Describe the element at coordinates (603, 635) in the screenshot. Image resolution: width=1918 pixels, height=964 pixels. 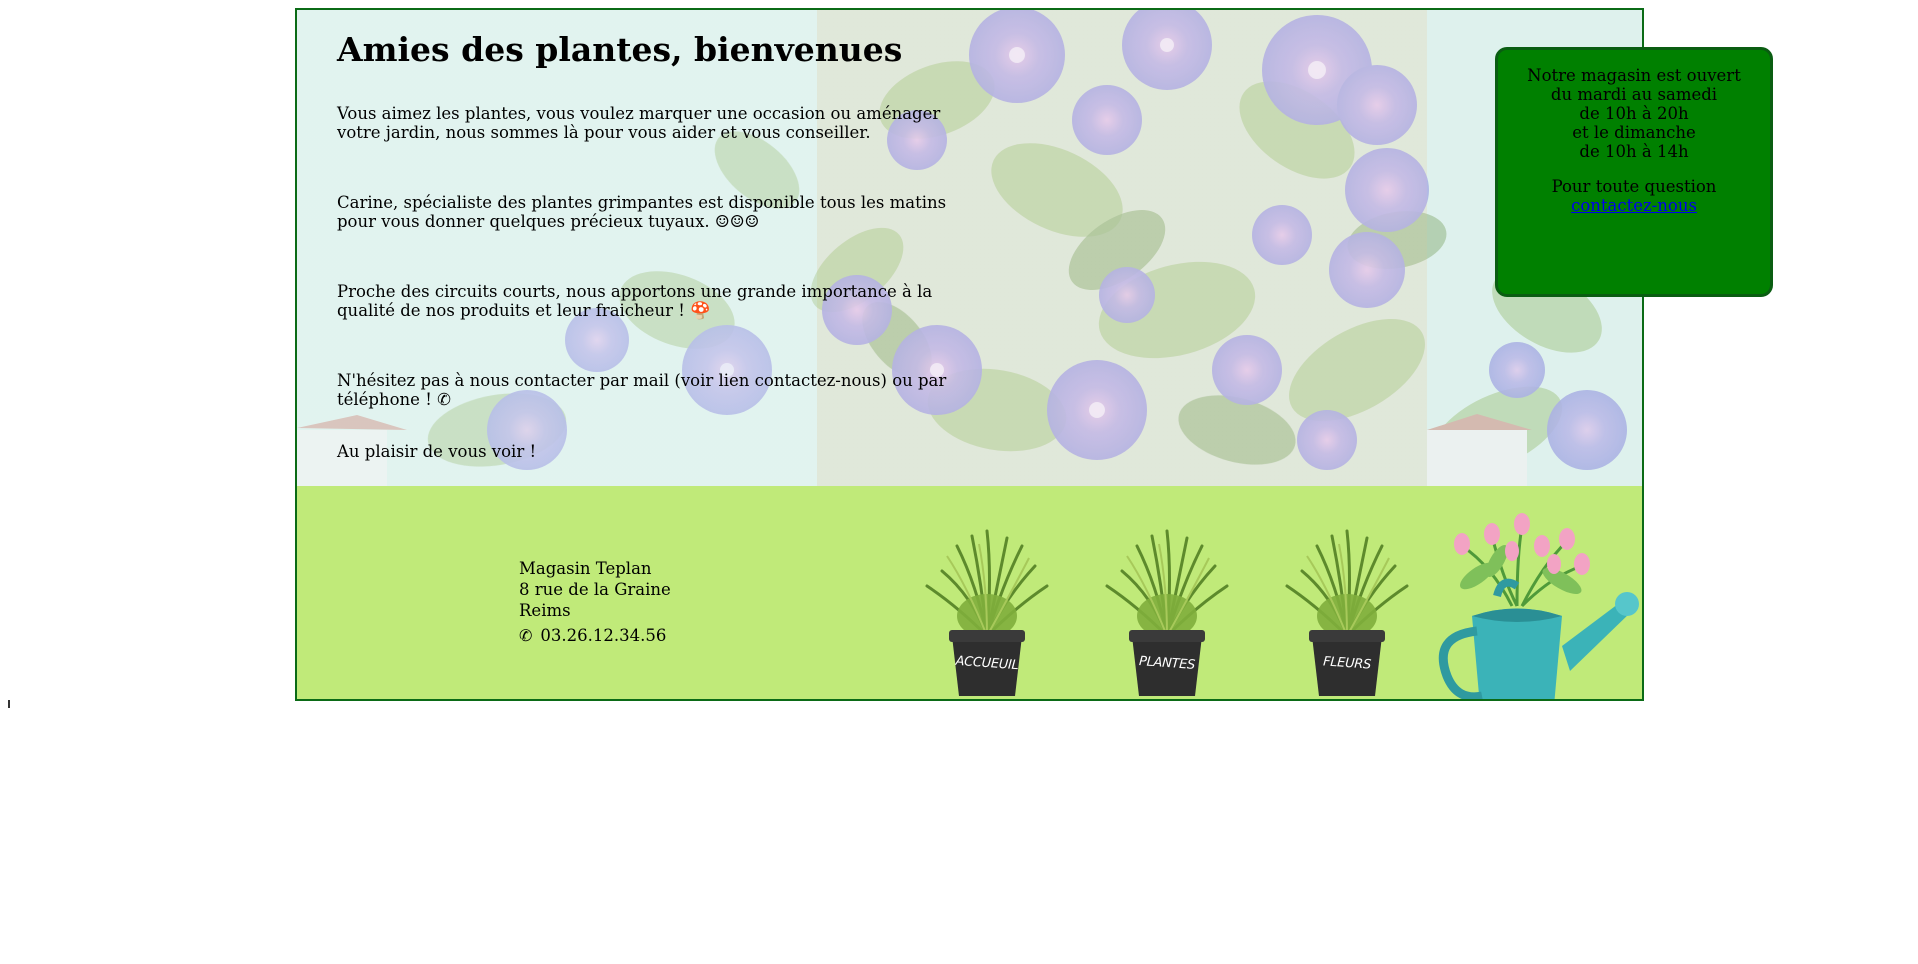
I see `store-phone: 03.26.12.34.56` at that location.